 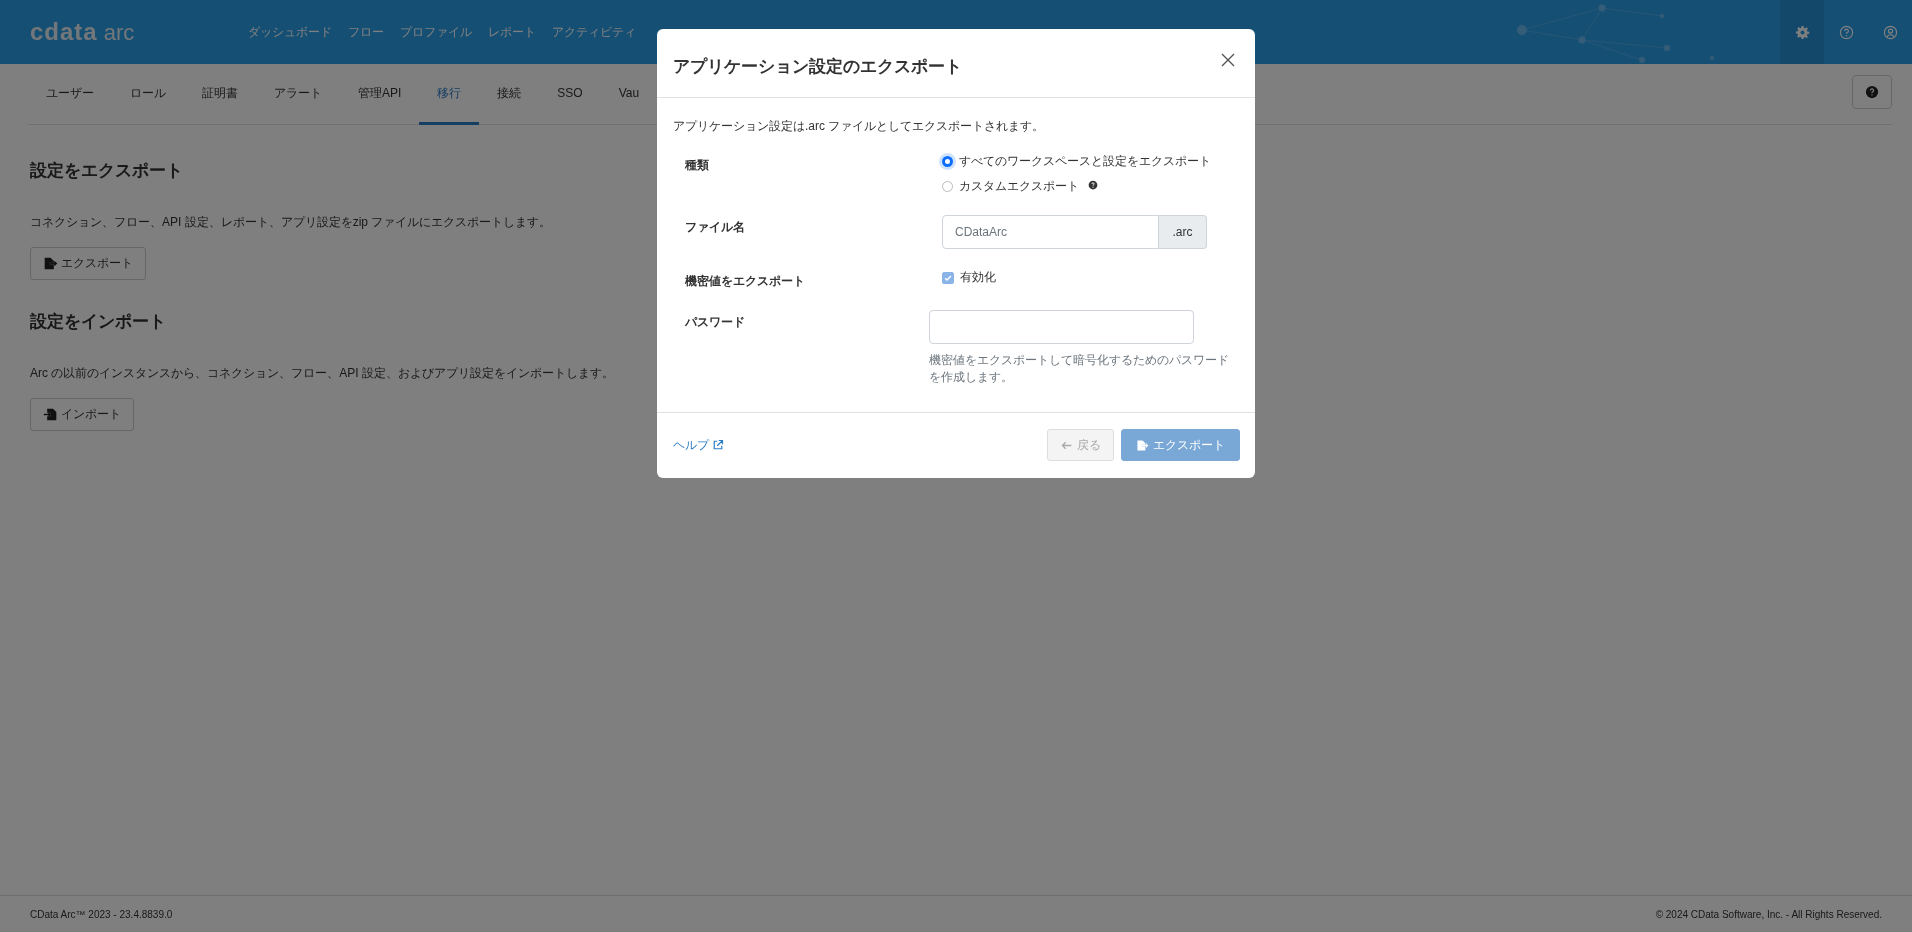 What do you see at coordinates (629, 94) in the screenshot?
I see `settings-tab: Vau` at bounding box center [629, 94].